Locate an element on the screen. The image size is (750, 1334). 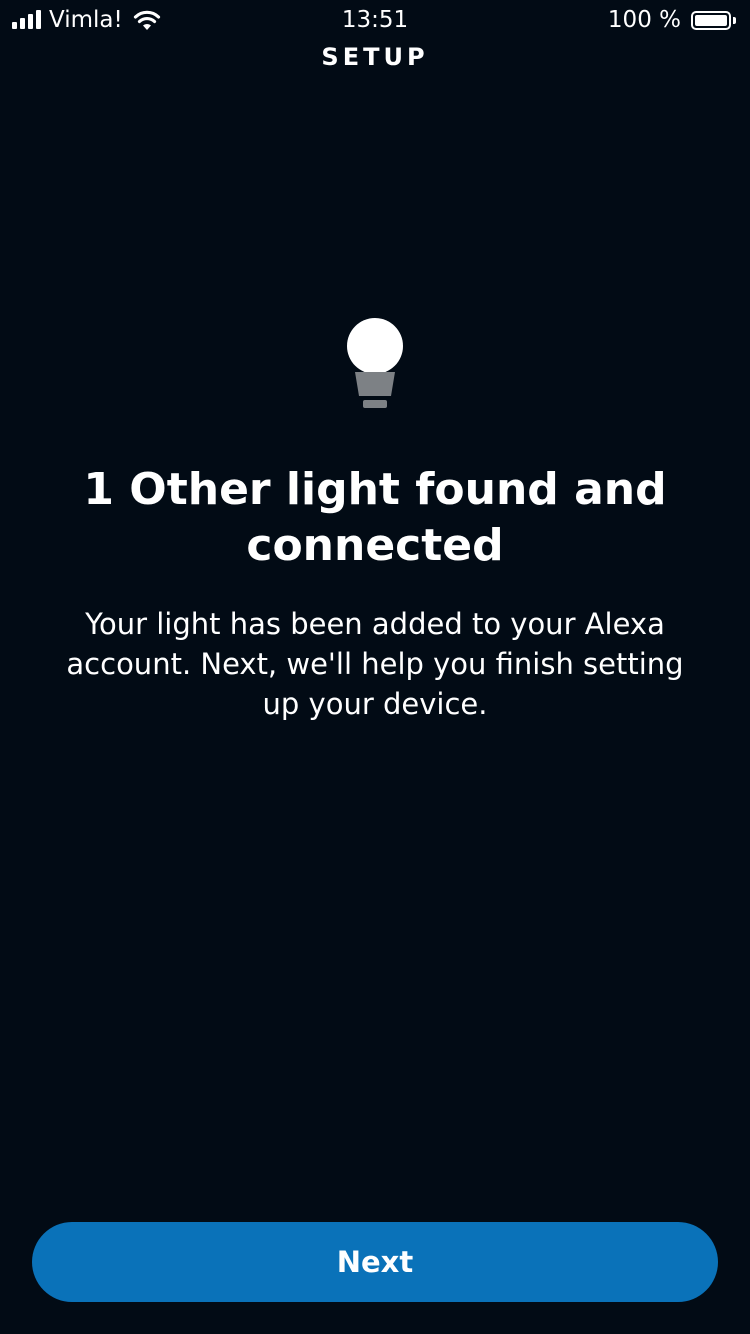
page-title: SETUP is located at coordinates (375, 57).